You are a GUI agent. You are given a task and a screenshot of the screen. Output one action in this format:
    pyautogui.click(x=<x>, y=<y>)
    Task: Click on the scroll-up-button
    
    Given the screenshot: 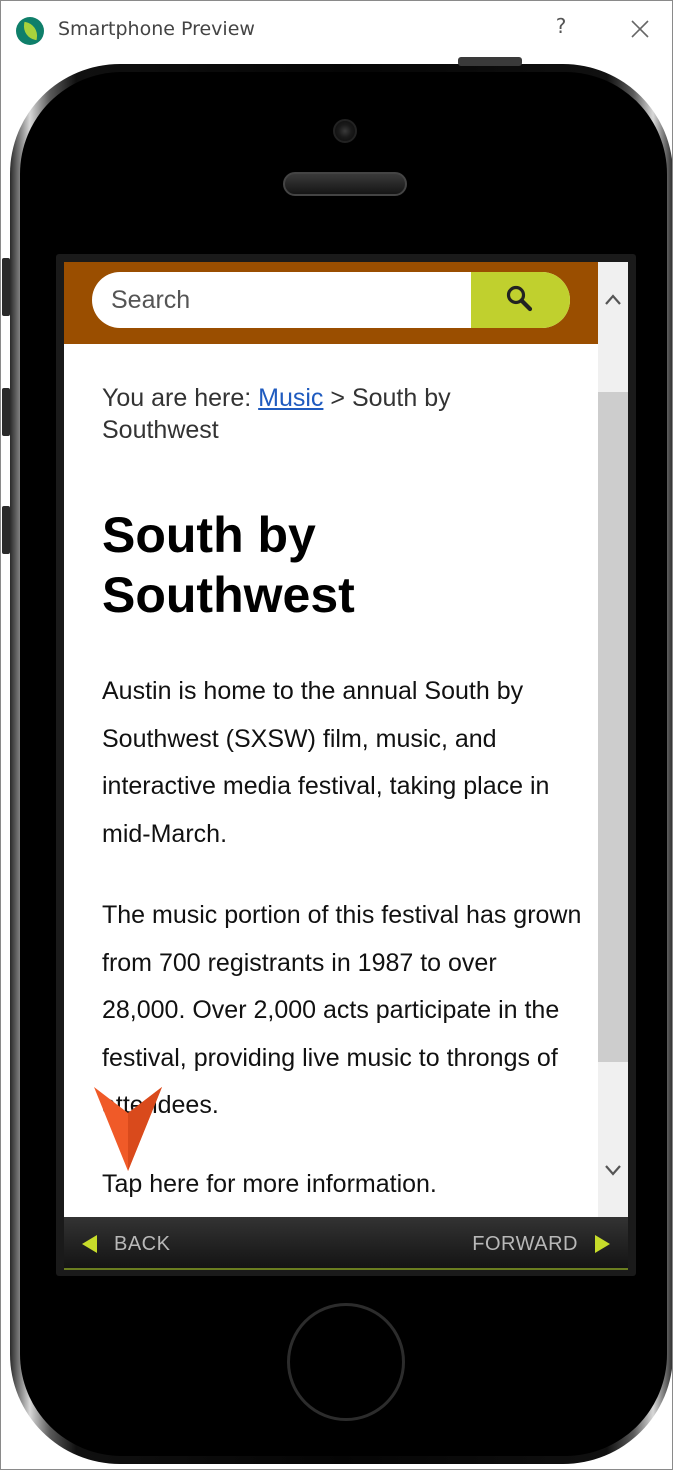 What is the action you would take?
    pyautogui.click(x=613, y=299)
    